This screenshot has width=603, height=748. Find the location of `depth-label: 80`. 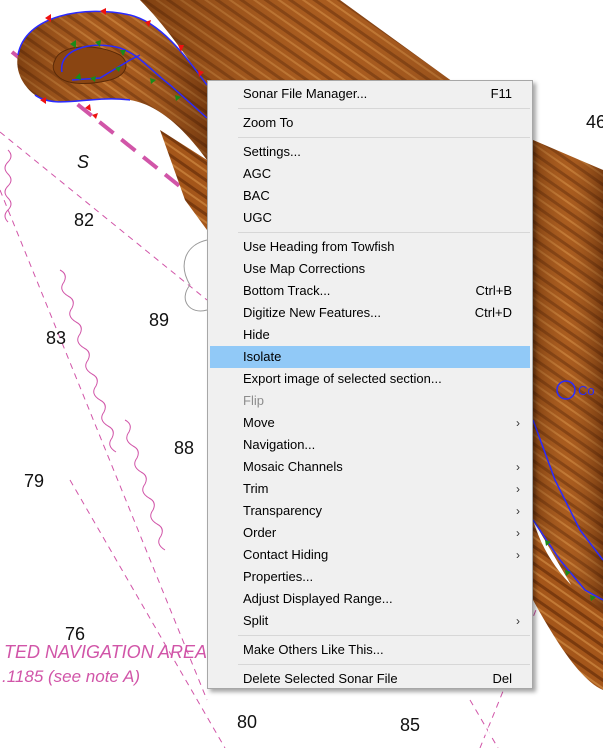

depth-label: 80 is located at coordinates (247, 722).